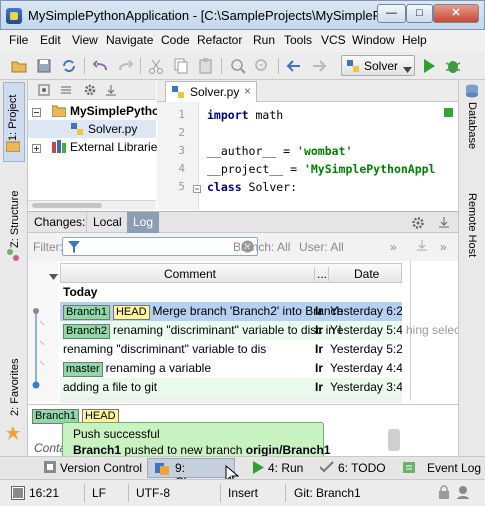 The width and height of the screenshot is (485, 506). What do you see at coordinates (206, 66) in the screenshot?
I see `paste-icon` at bounding box center [206, 66].